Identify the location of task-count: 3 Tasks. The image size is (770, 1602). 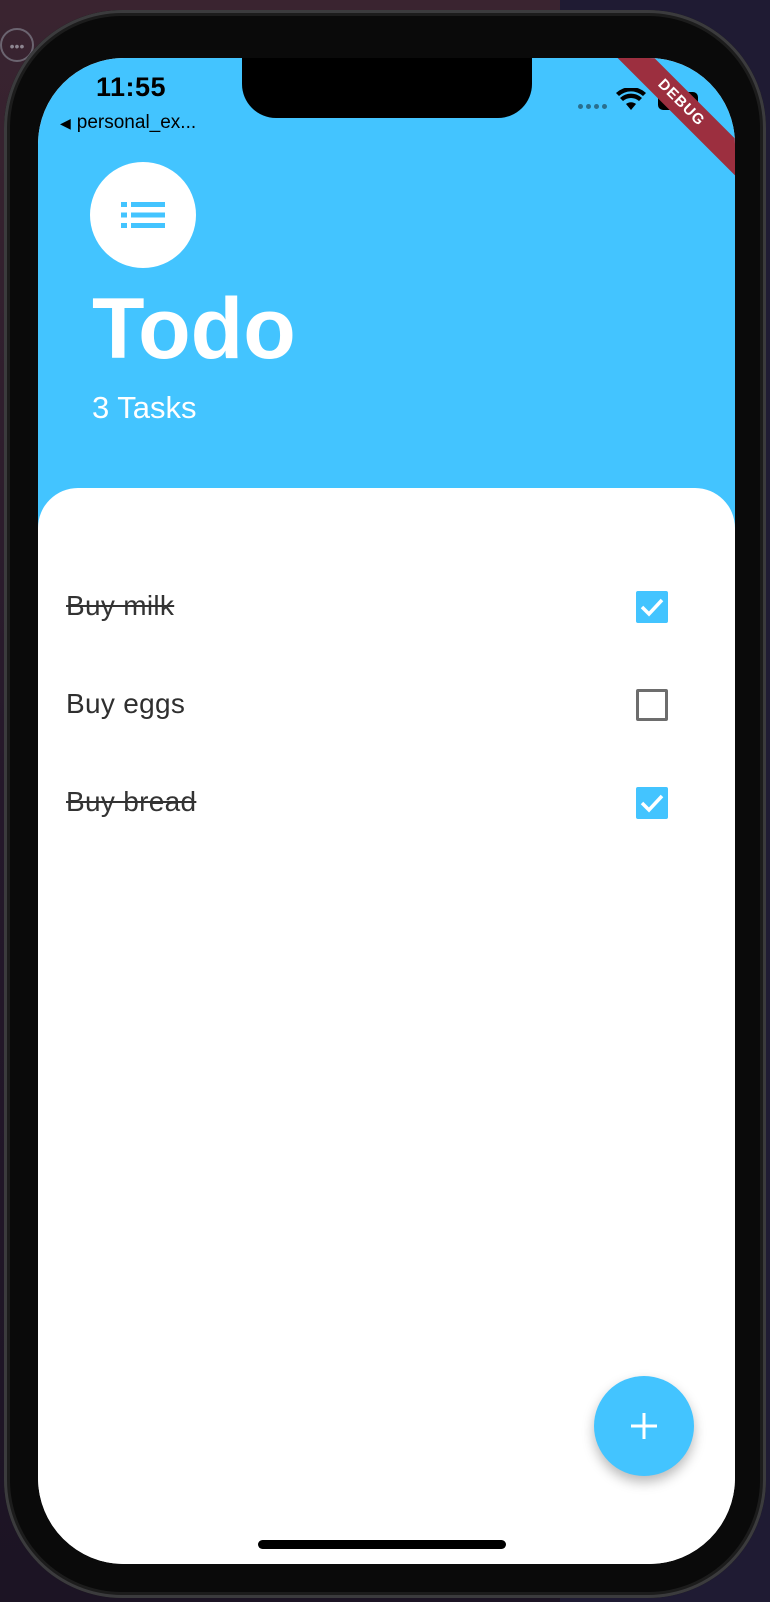
(144, 407).